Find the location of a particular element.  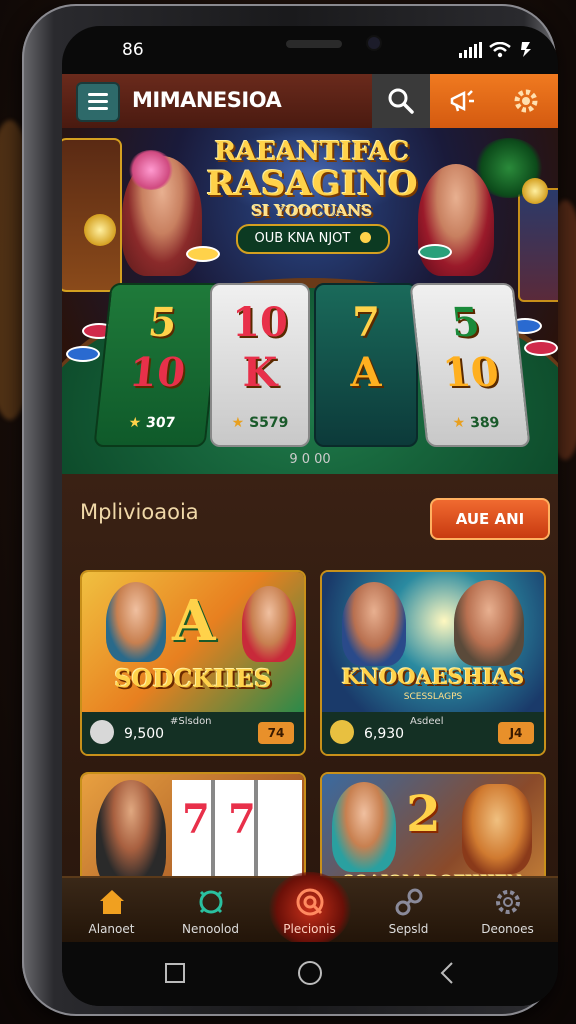

reel-symbol-bottom: A is located at coordinates (366, 372).